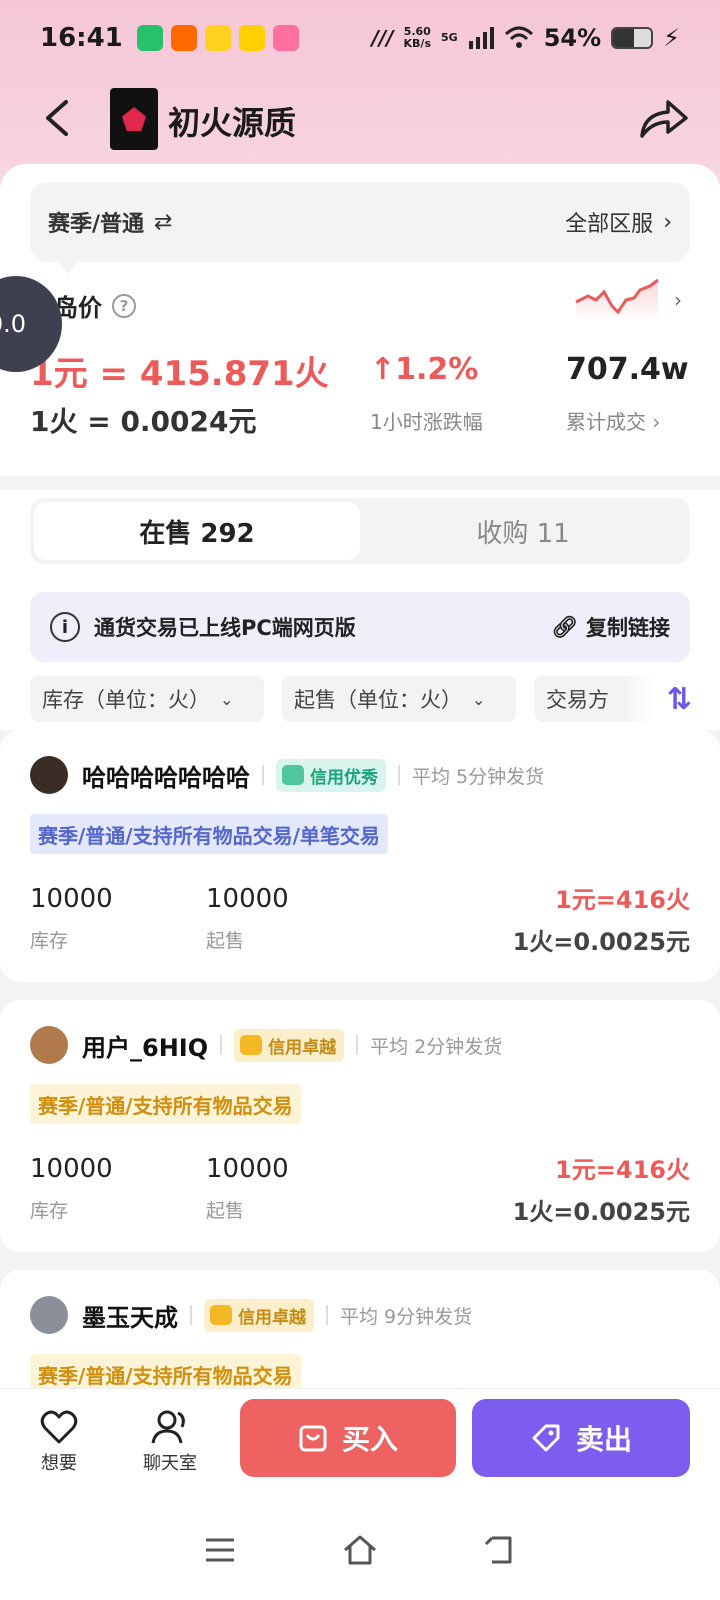 The height and width of the screenshot is (1600, 720). What do you see at coordinates (285, 38) in the screenshot?
I see `bilibili-icon` at bounding box center [285, 38].